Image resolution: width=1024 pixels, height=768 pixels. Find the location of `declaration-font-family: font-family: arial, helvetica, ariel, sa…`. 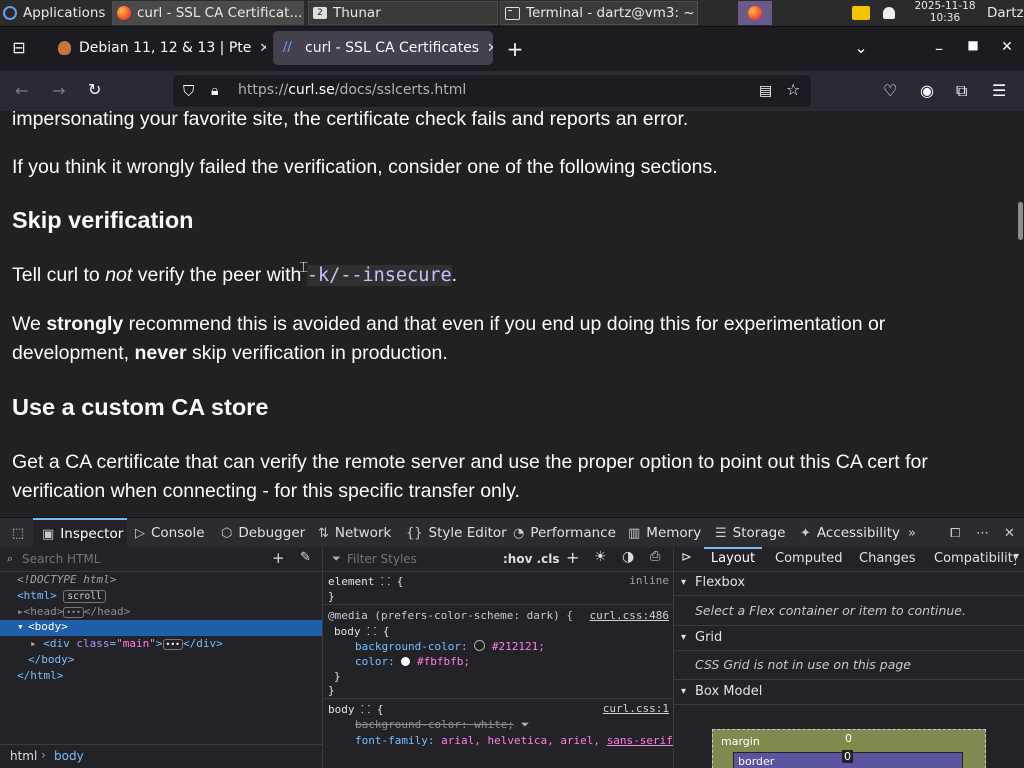

declaration-font-family: font-family: arial, helvetica, ariel, sa… is located at coordinates (514, 740).